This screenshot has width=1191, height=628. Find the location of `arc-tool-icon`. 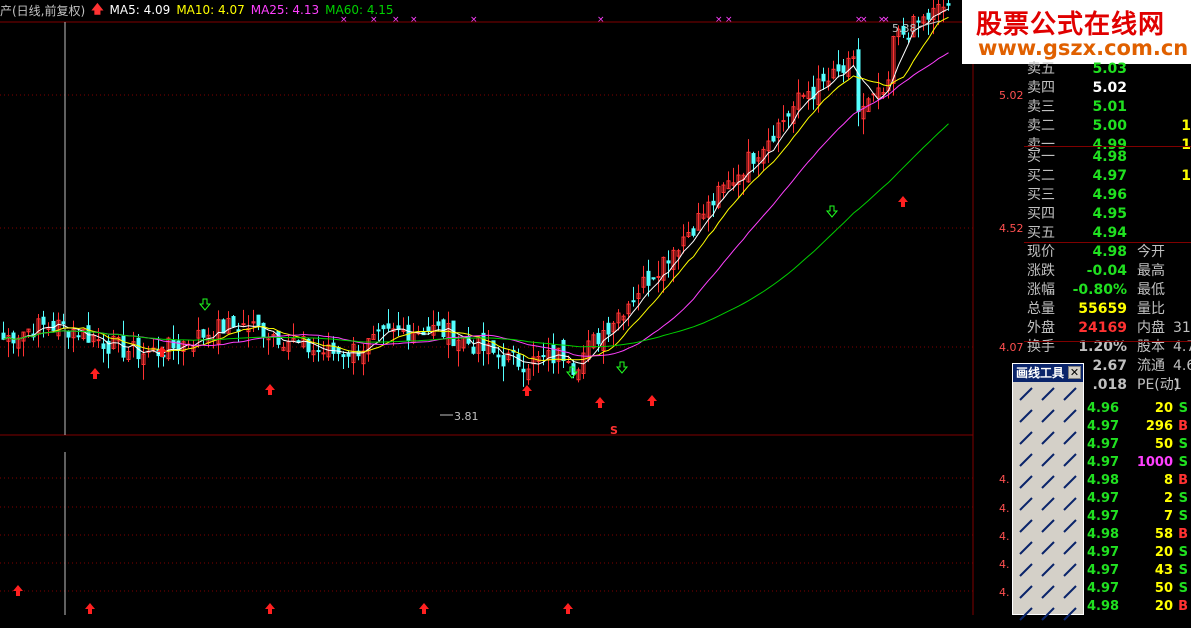

arc-tool-icon is located at coordinates (1048, 482).